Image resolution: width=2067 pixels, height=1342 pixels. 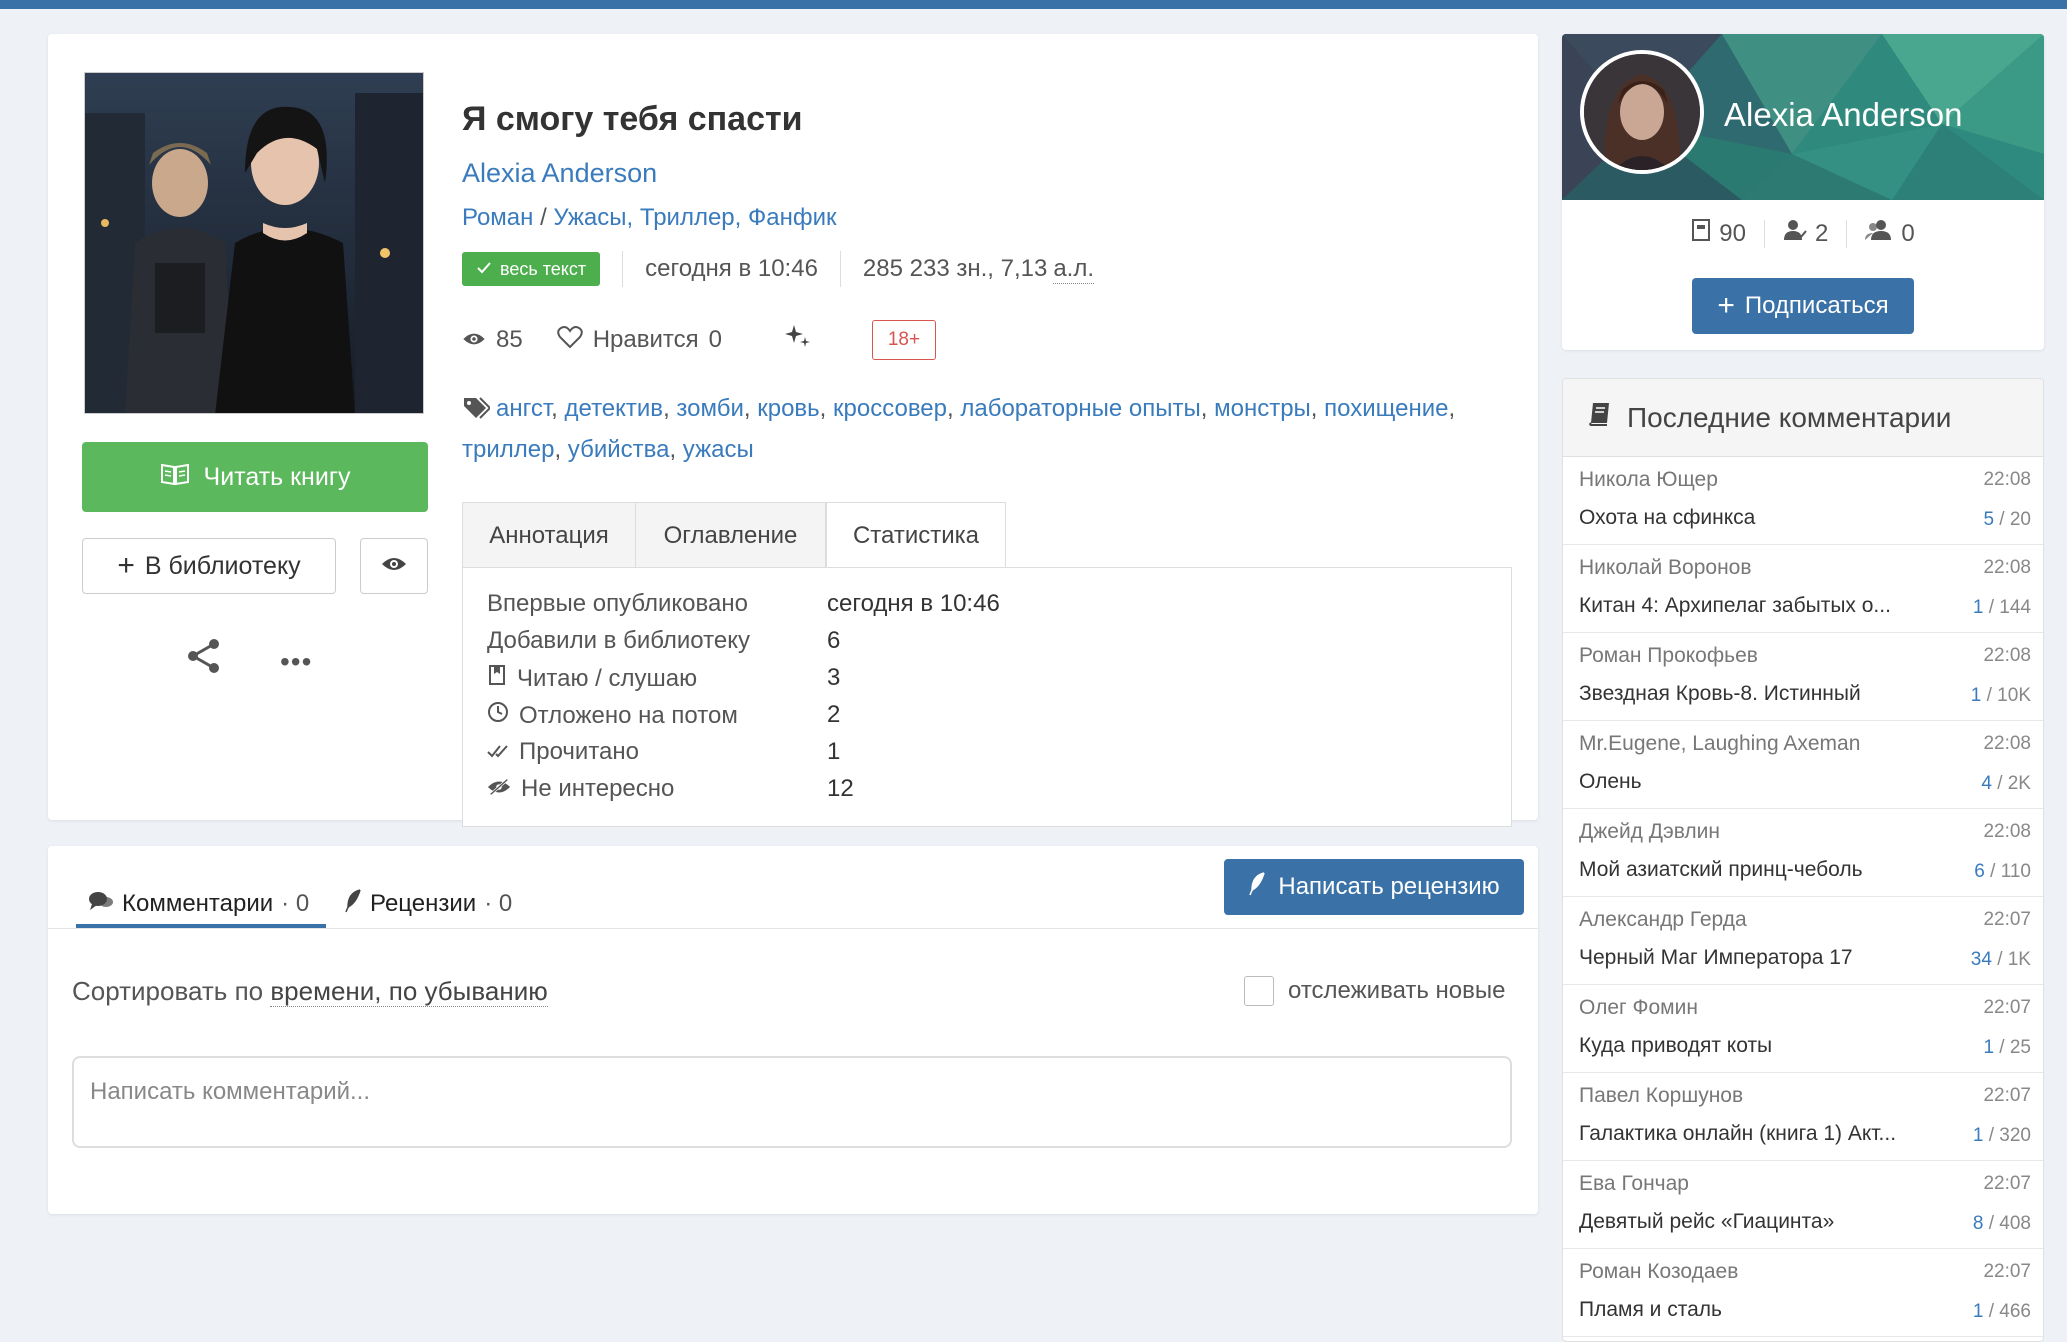 I want to click on genre-main-link: Роман, so click(x=497, y=217).